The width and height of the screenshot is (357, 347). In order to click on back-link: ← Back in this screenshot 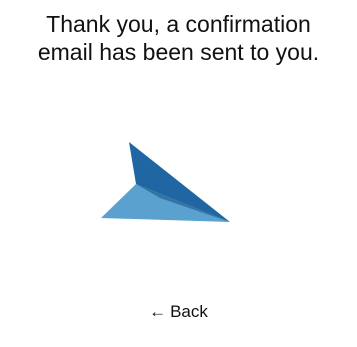, I will do `click(178, 312)`.